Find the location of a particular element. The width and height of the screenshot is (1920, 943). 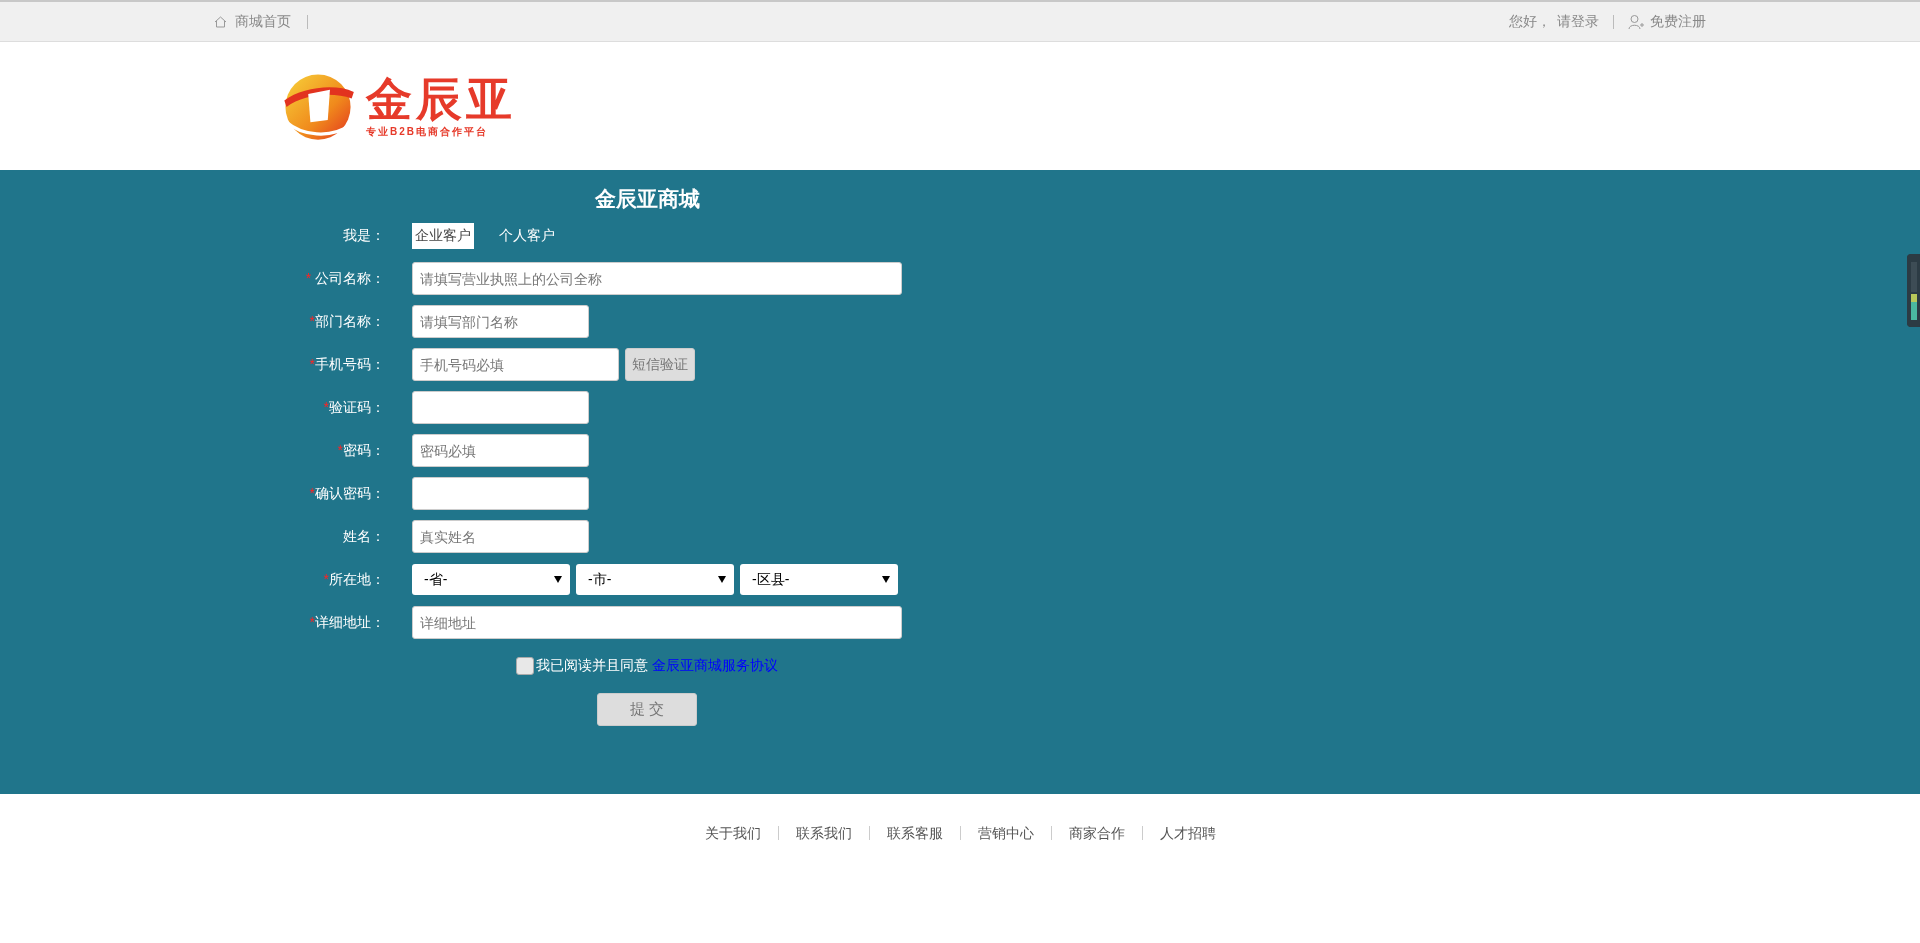

field-label: 我是： is located at coordinates (363, 235).